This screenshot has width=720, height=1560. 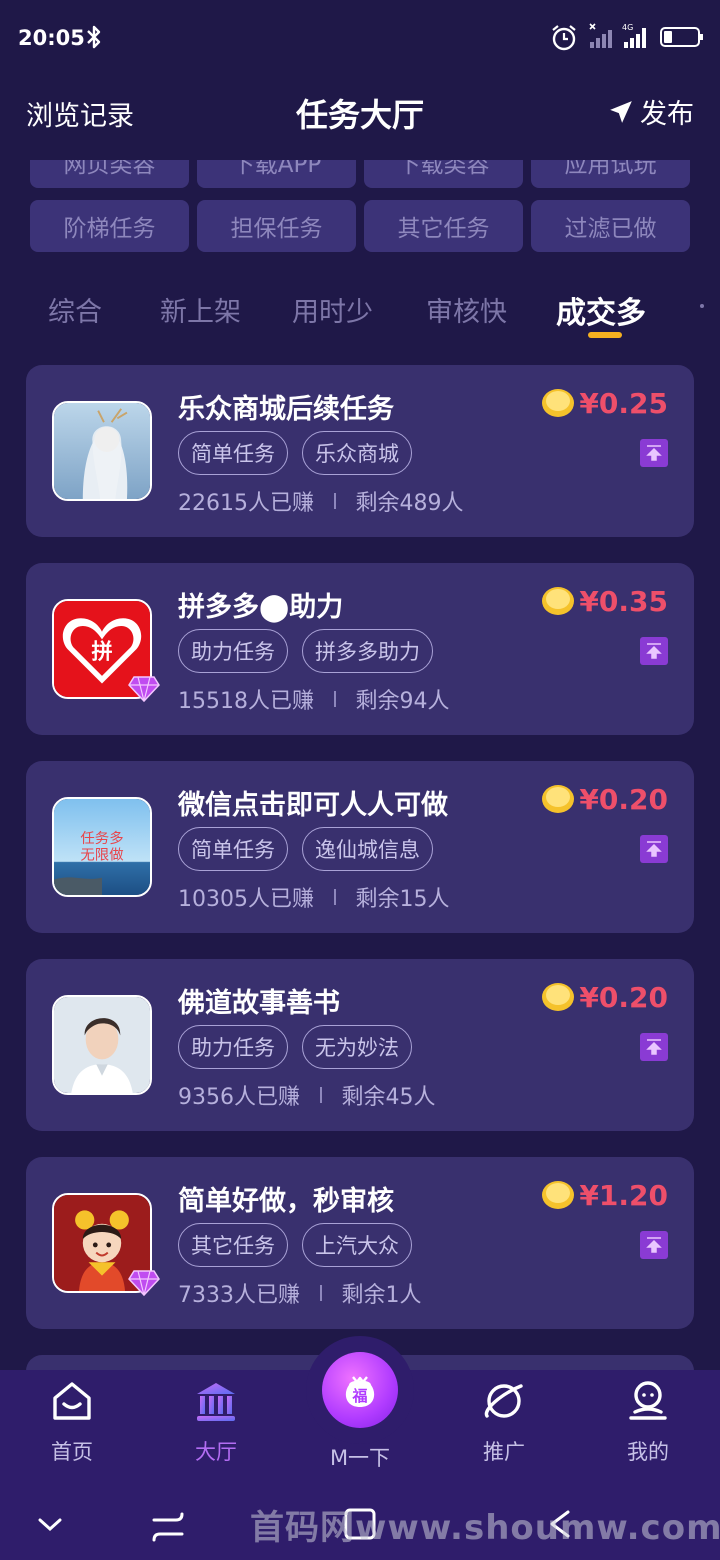 What do you see at coordinates (307, 1095) in the screenshot?
I see `task-stats: 9356人已赚 剩余45人` at bounding box center [307, 1095].